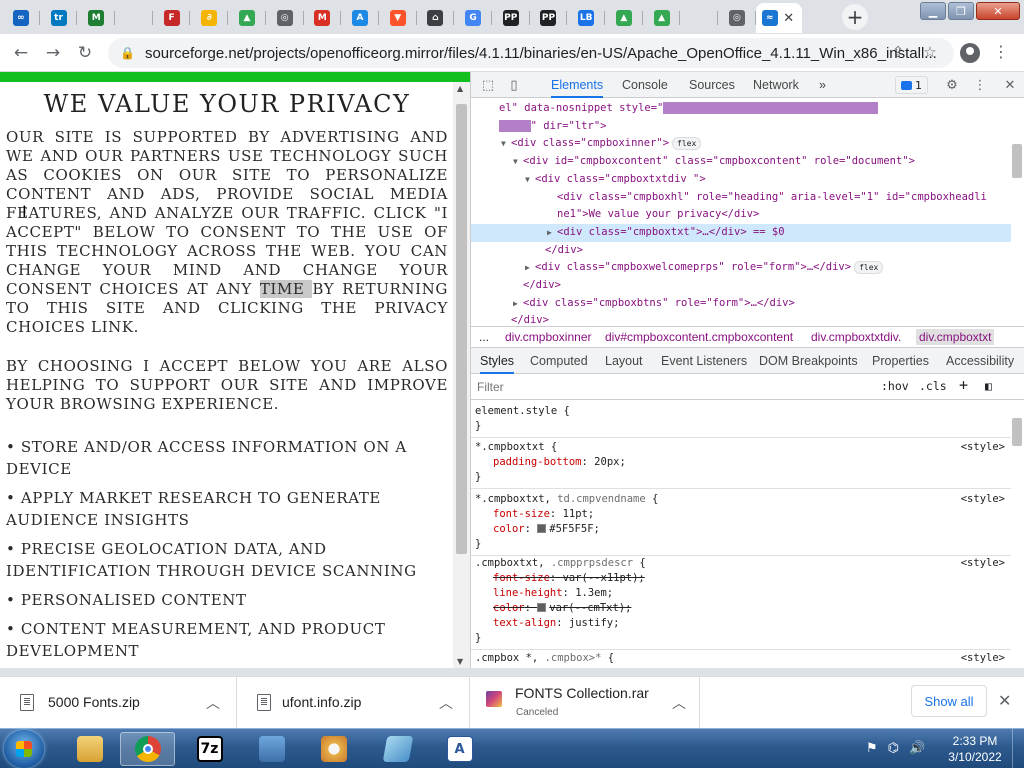  I want to click on styles-subtab-event-listeners: Event Listeners, so click(704, 361).